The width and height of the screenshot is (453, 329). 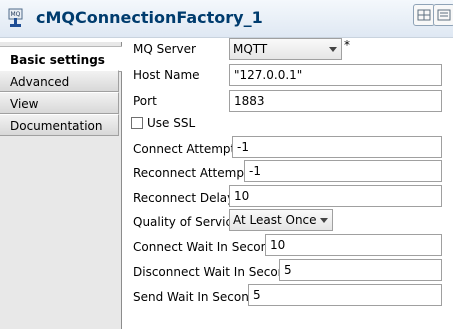 What do you see at coordinates (208, 247) in the screenshot?
I see `connect-wait-label: Connect Wait In Seconds` at bounding box center [208, 247].